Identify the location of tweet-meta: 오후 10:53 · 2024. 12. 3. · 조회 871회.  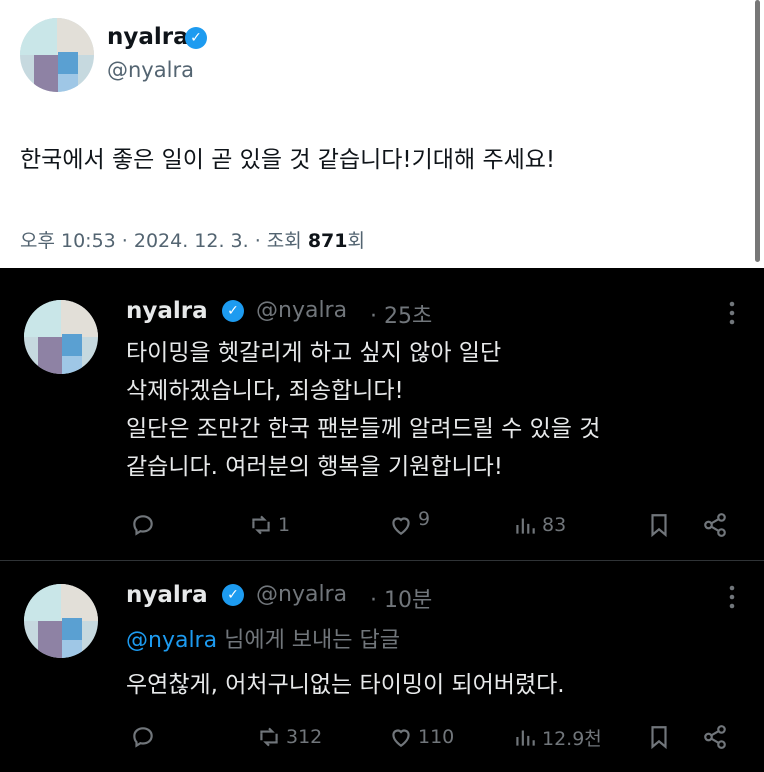
(192, 239).